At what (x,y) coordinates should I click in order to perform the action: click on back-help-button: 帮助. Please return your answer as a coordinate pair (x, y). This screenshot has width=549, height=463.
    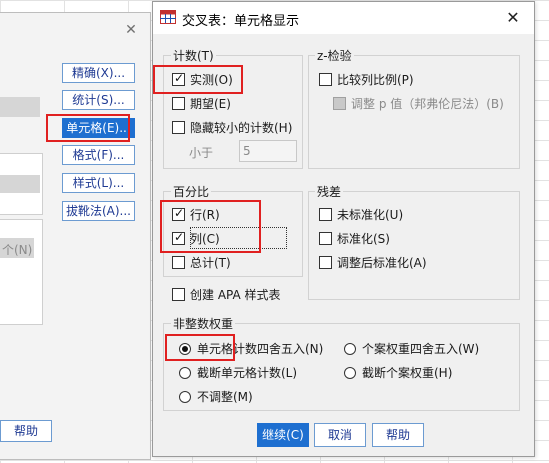
    Looking at the image, I should click on (26, 431).